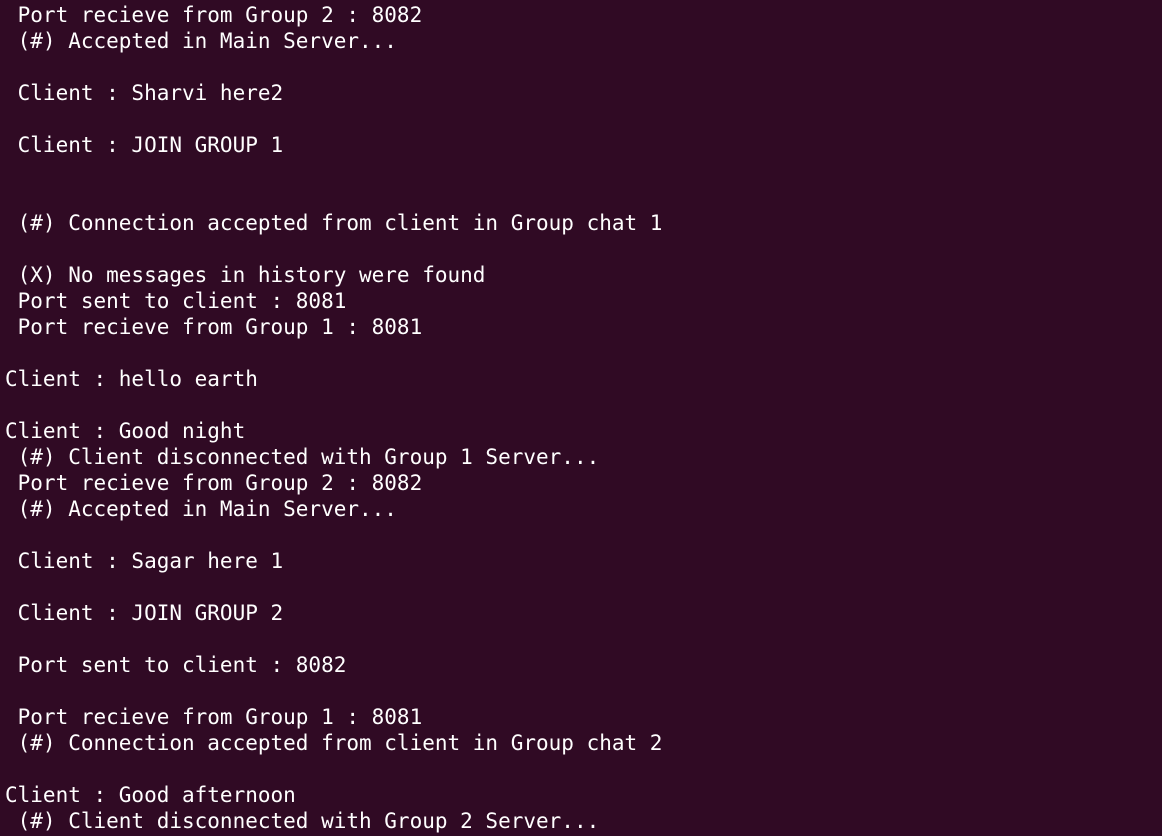 Image resolution: width=1162 pixels, height=836 pixels. I want to click on terminal-line: Client : JOIN GROUP 1, so click(144, 145).